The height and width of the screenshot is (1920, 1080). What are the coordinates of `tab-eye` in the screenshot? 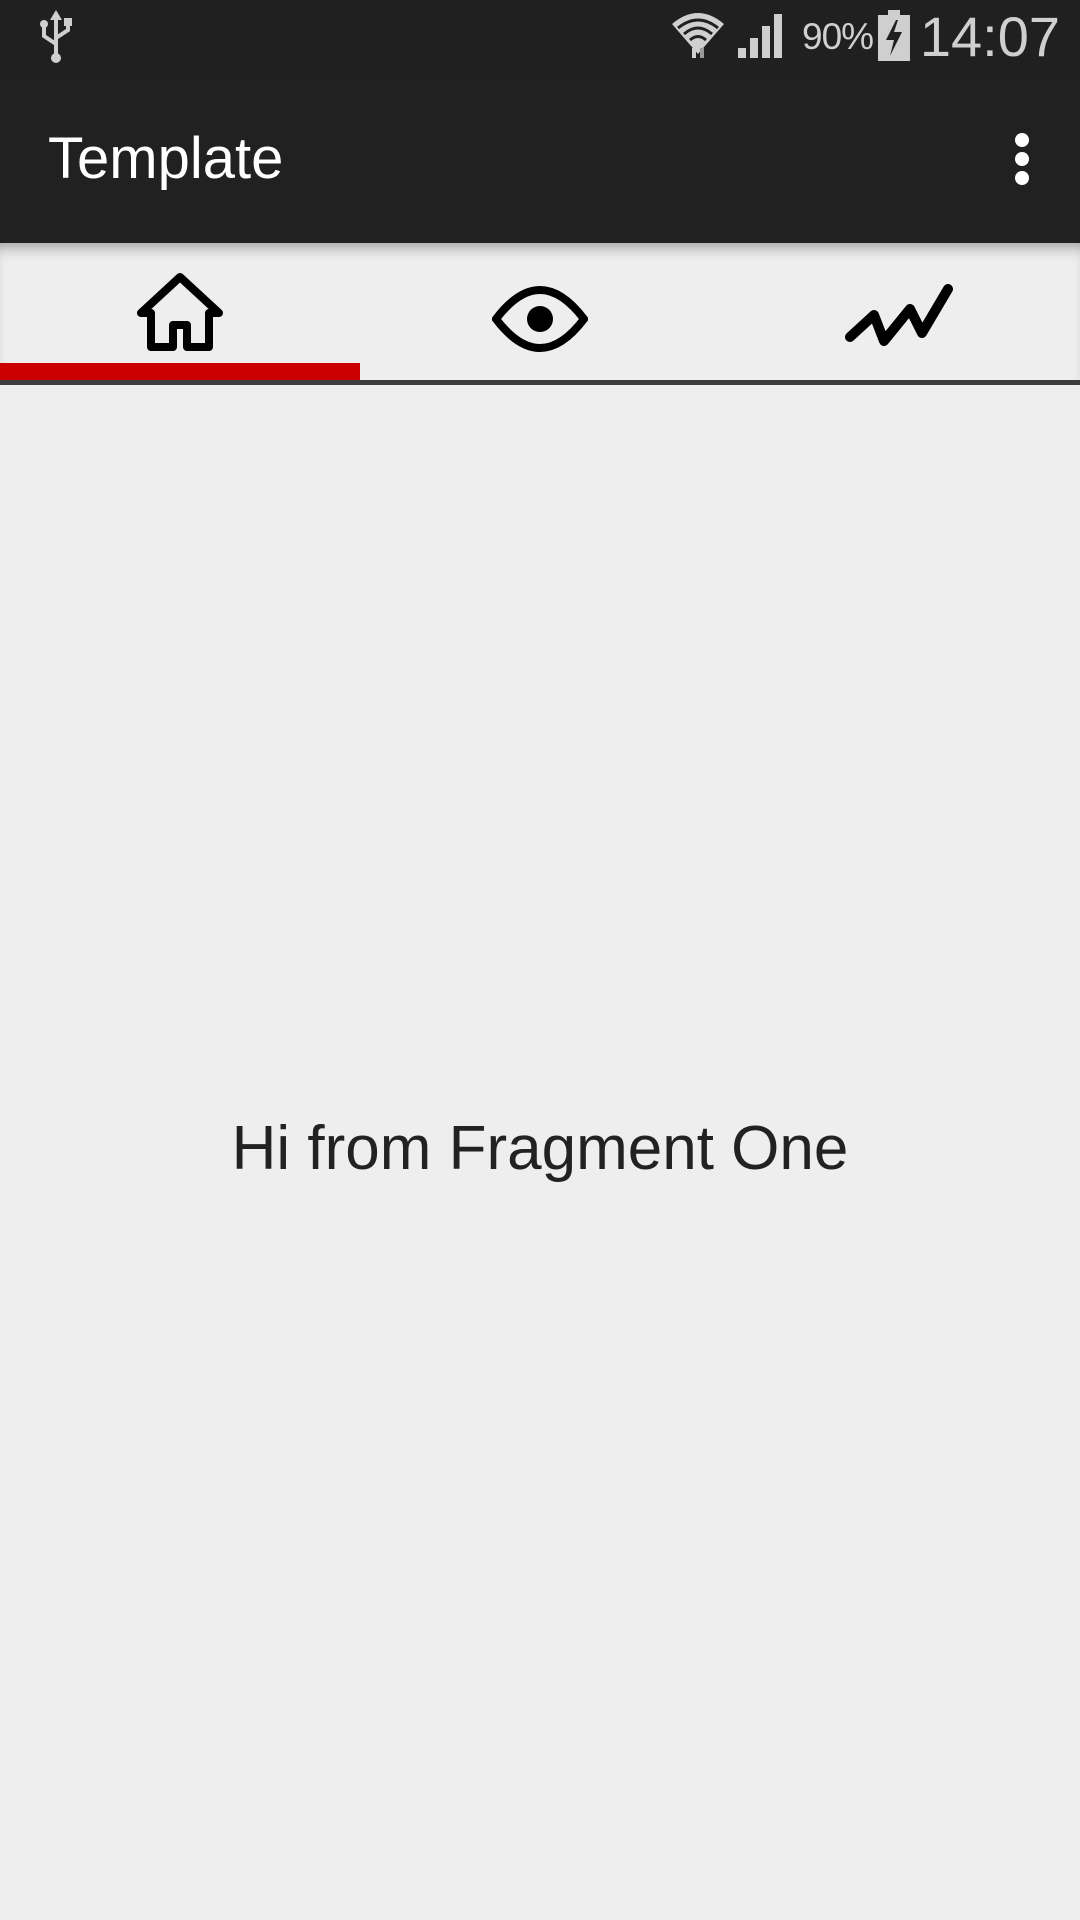 It's located at (540, 311).